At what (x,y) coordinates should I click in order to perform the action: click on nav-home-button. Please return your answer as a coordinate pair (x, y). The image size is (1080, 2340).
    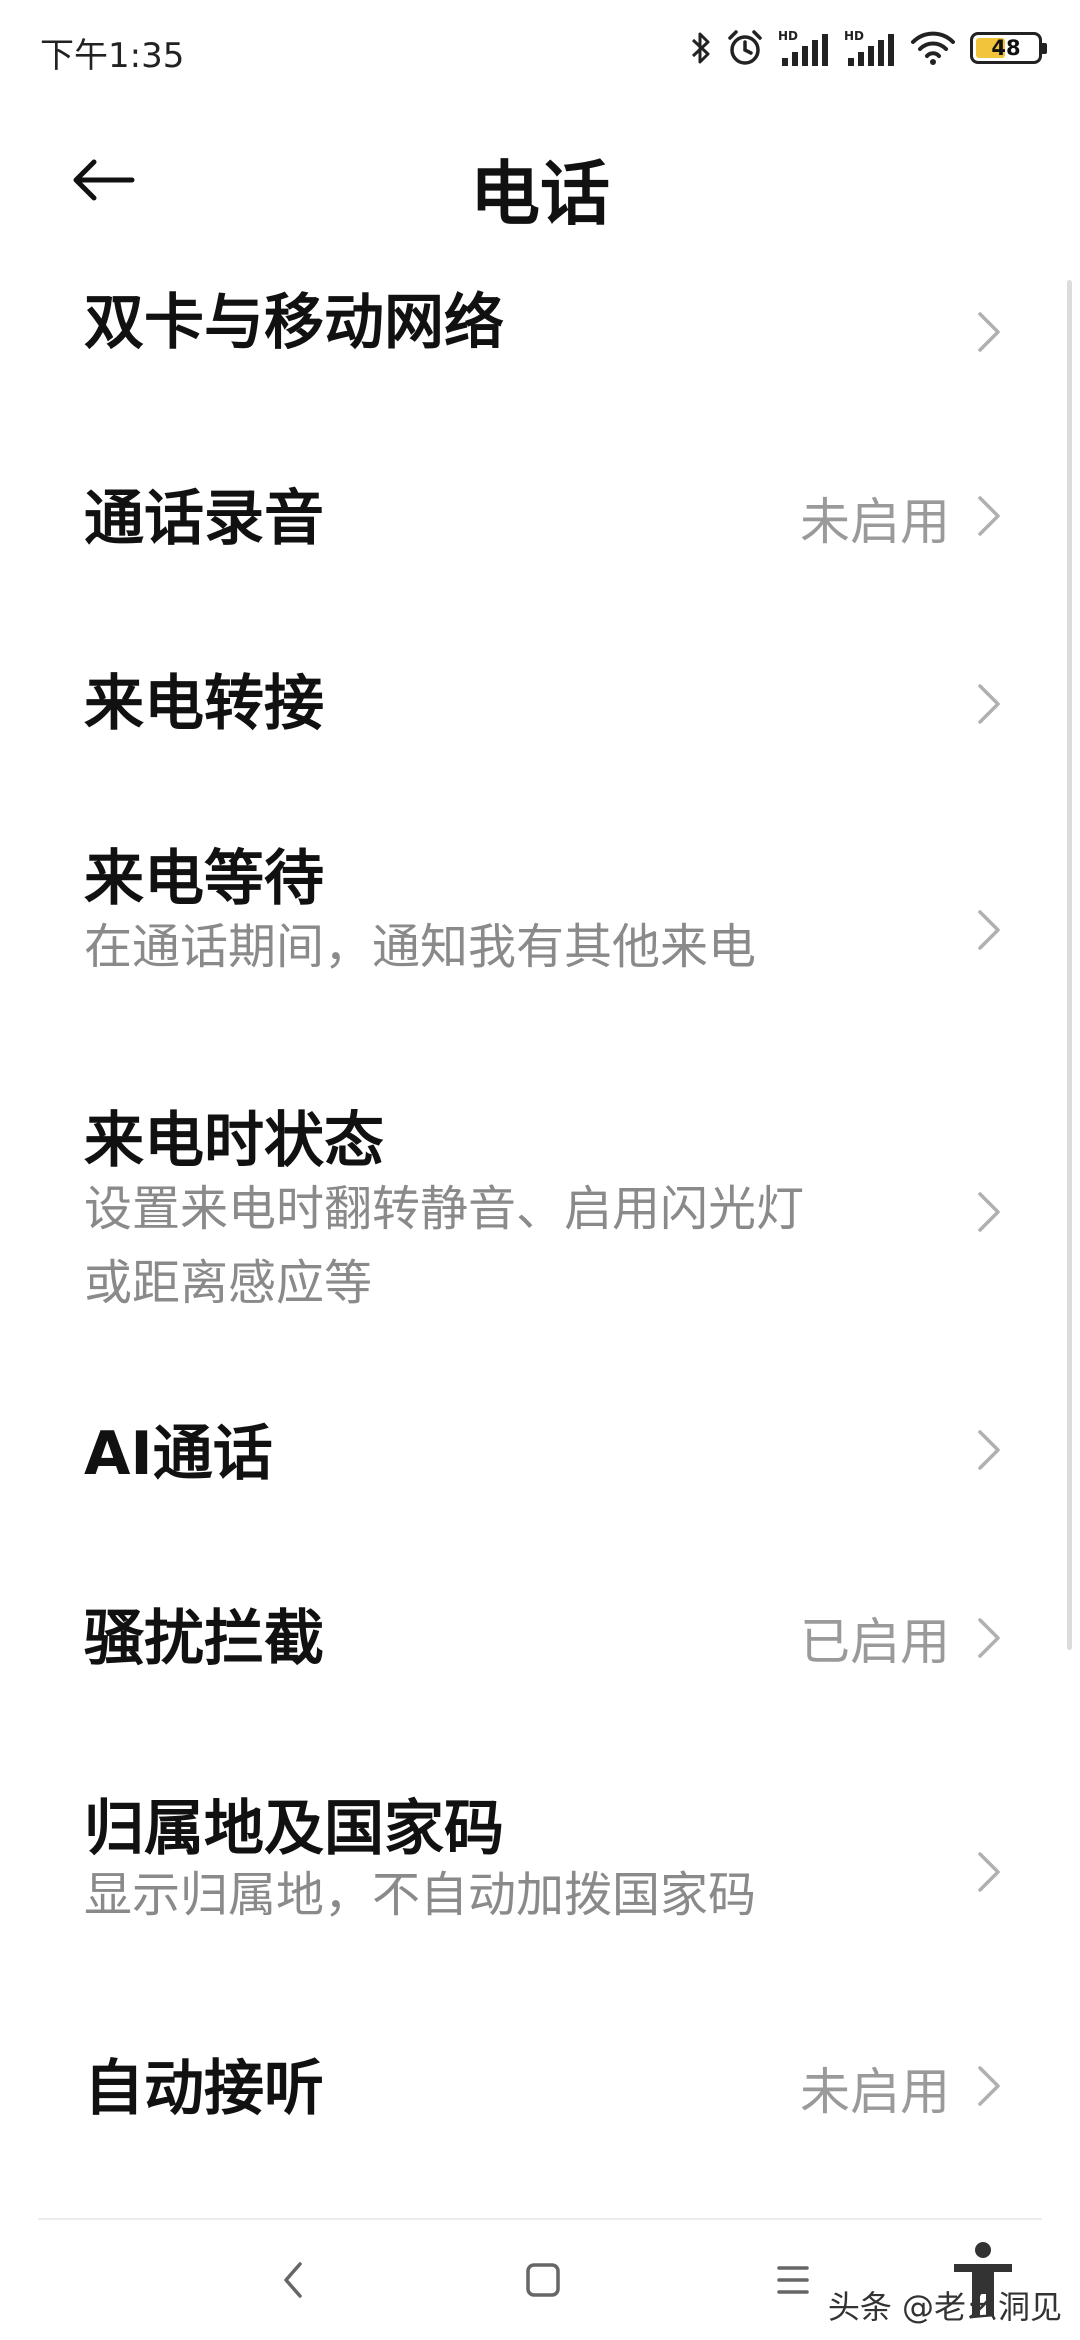
    Looking at the image, I should click on (543, 2280).